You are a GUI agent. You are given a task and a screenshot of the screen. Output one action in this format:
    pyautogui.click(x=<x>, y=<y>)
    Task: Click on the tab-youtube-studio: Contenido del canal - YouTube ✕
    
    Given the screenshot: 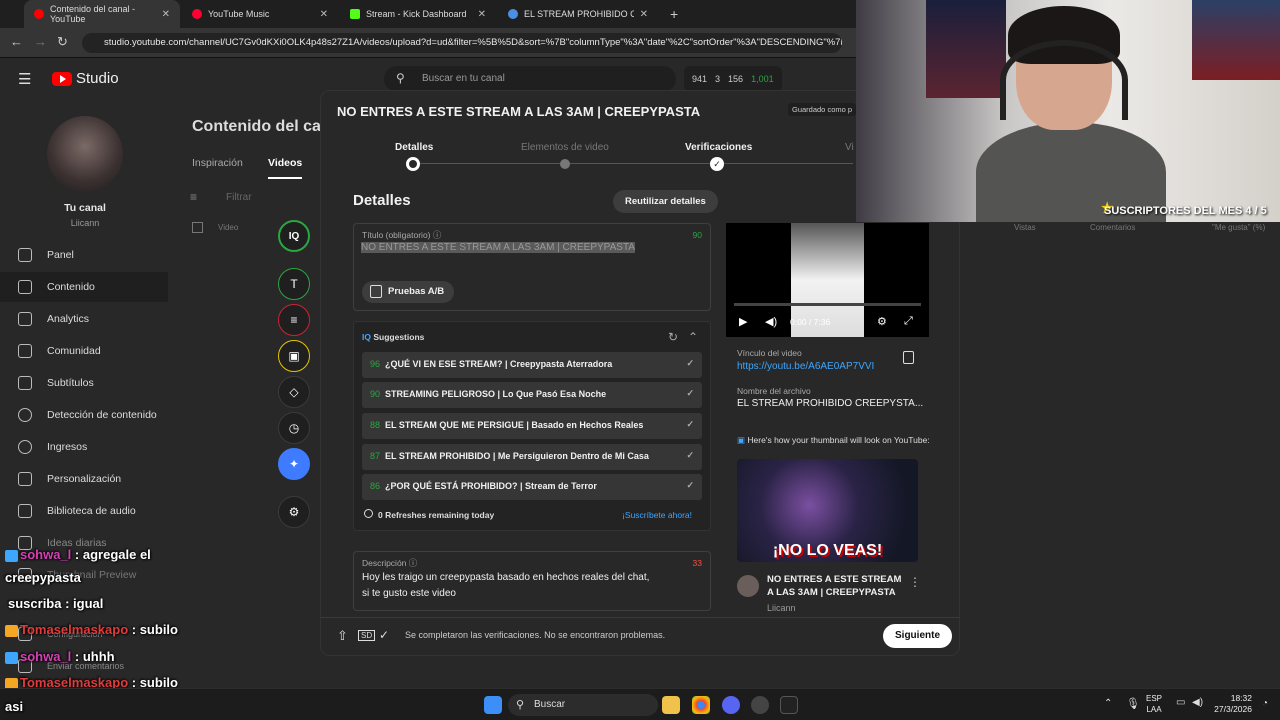 What is the action you would take?
    pyautogui.click(x=102, y=14)
    